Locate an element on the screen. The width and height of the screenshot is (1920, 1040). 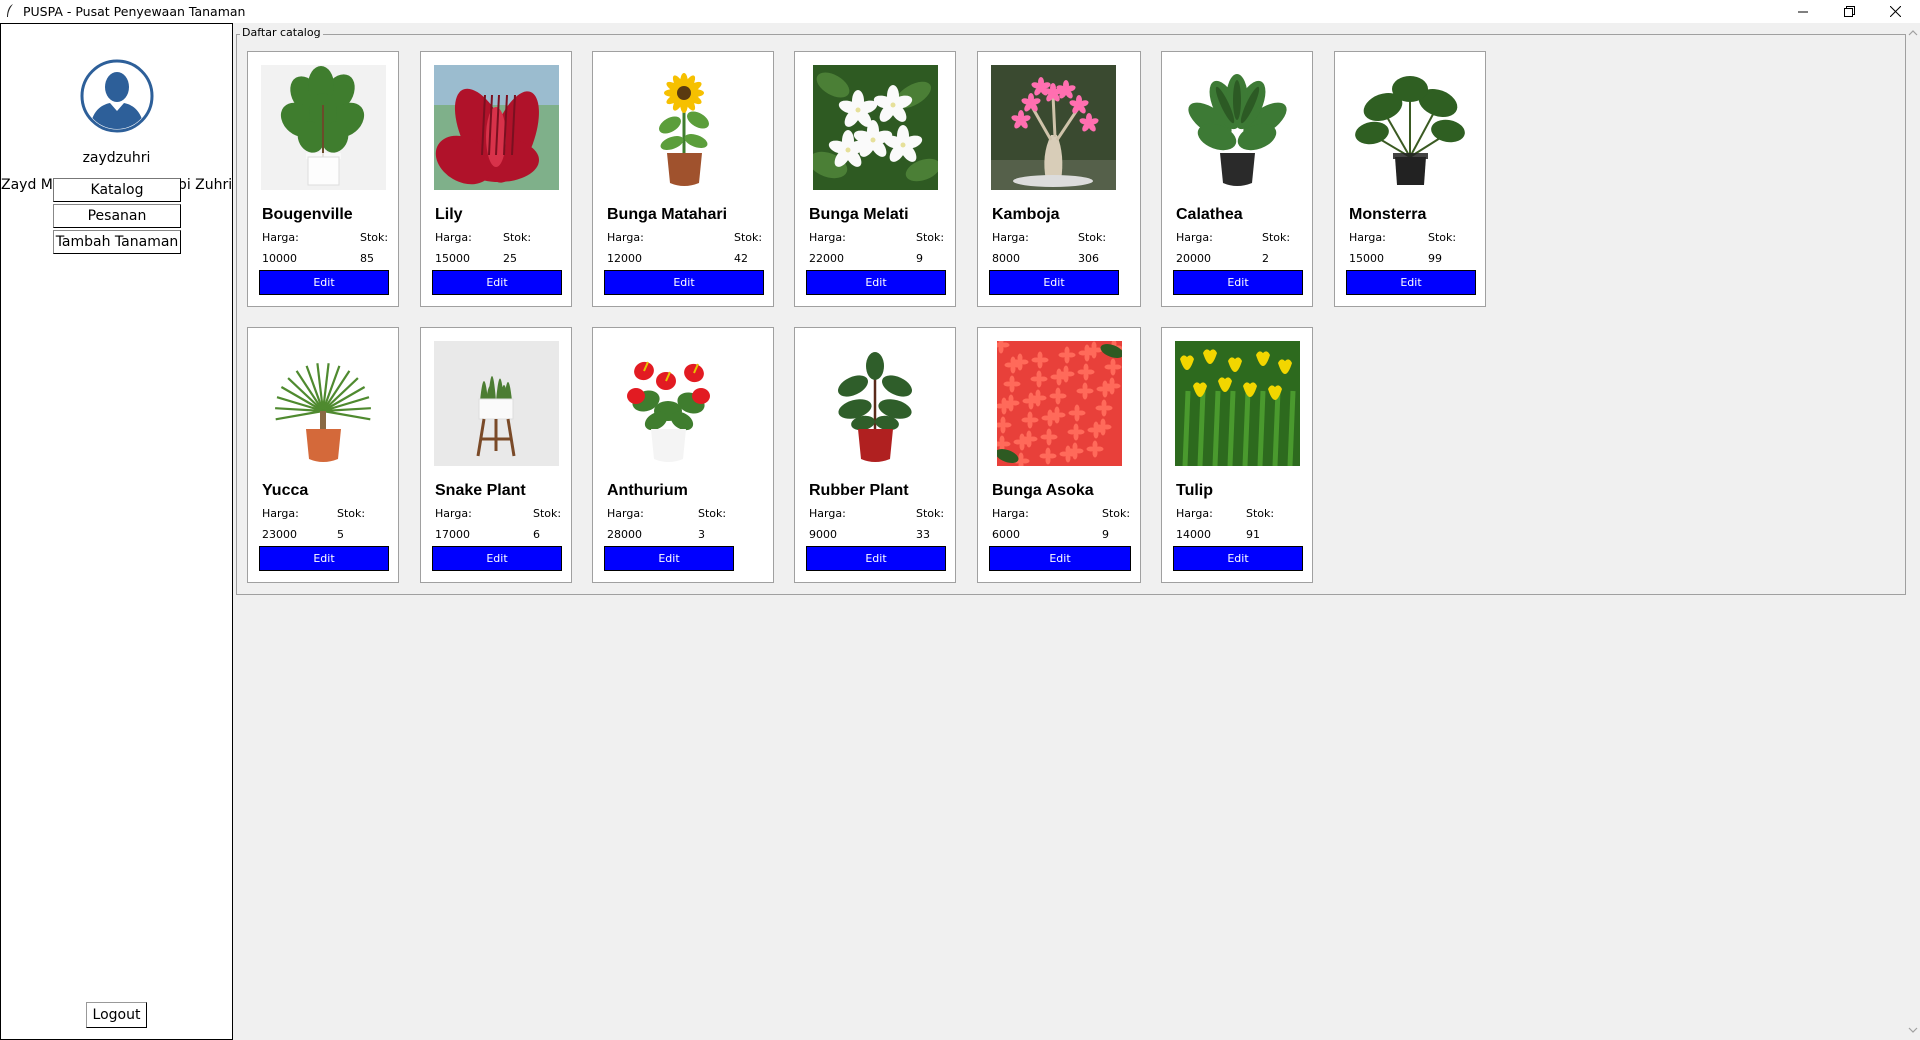
plant-card: Calathea Harga: Stok: 20000 2 Edit is located at coordinates (1237, 179).